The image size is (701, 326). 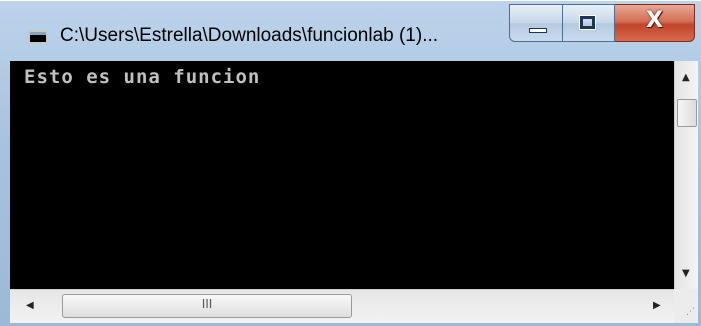 I want to click on horizontal-scrollbar: ◀ III ▶, so click(x=342, y=306).